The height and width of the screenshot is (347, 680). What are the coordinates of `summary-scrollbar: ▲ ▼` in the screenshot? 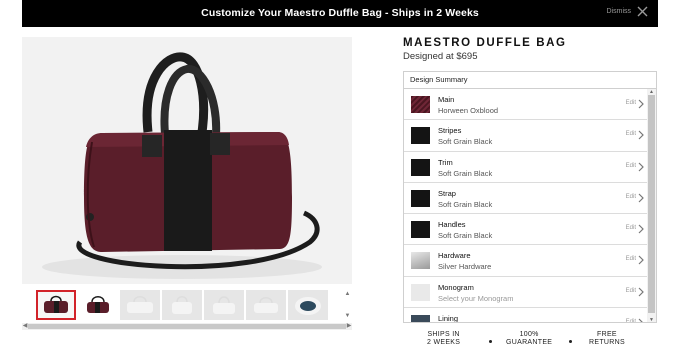 It's located at (651, 205).